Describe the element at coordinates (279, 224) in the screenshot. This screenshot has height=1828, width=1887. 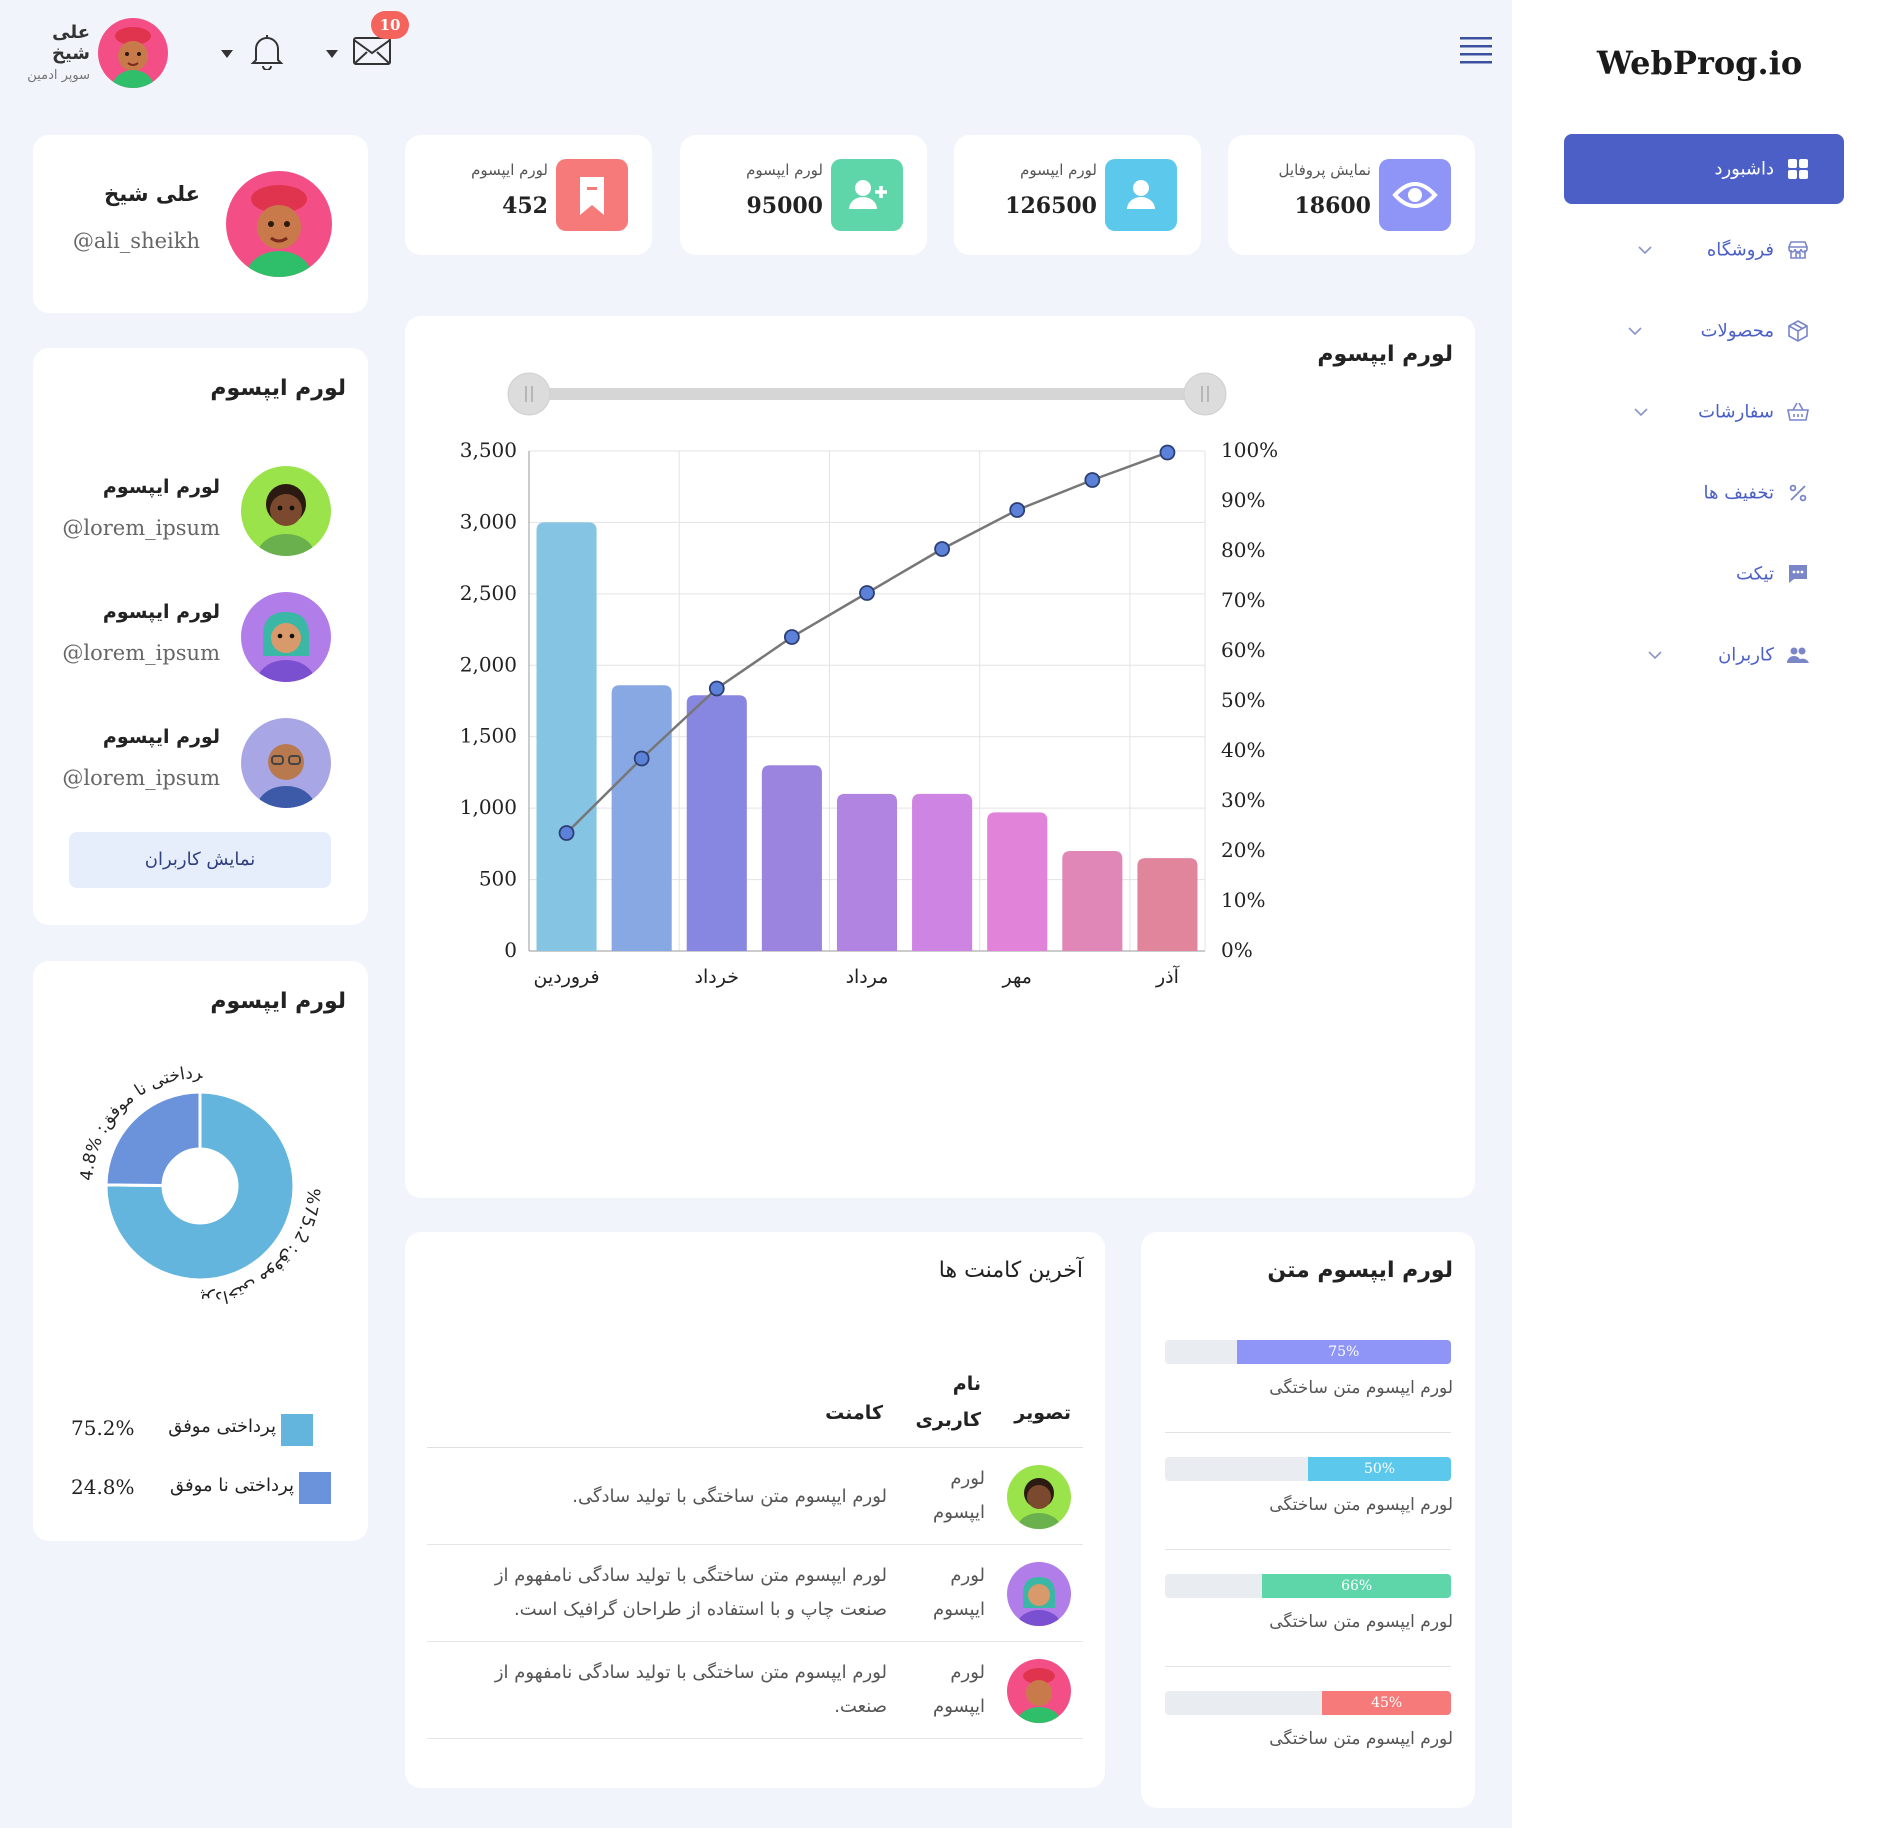
I see `profile-avatar` at that location.